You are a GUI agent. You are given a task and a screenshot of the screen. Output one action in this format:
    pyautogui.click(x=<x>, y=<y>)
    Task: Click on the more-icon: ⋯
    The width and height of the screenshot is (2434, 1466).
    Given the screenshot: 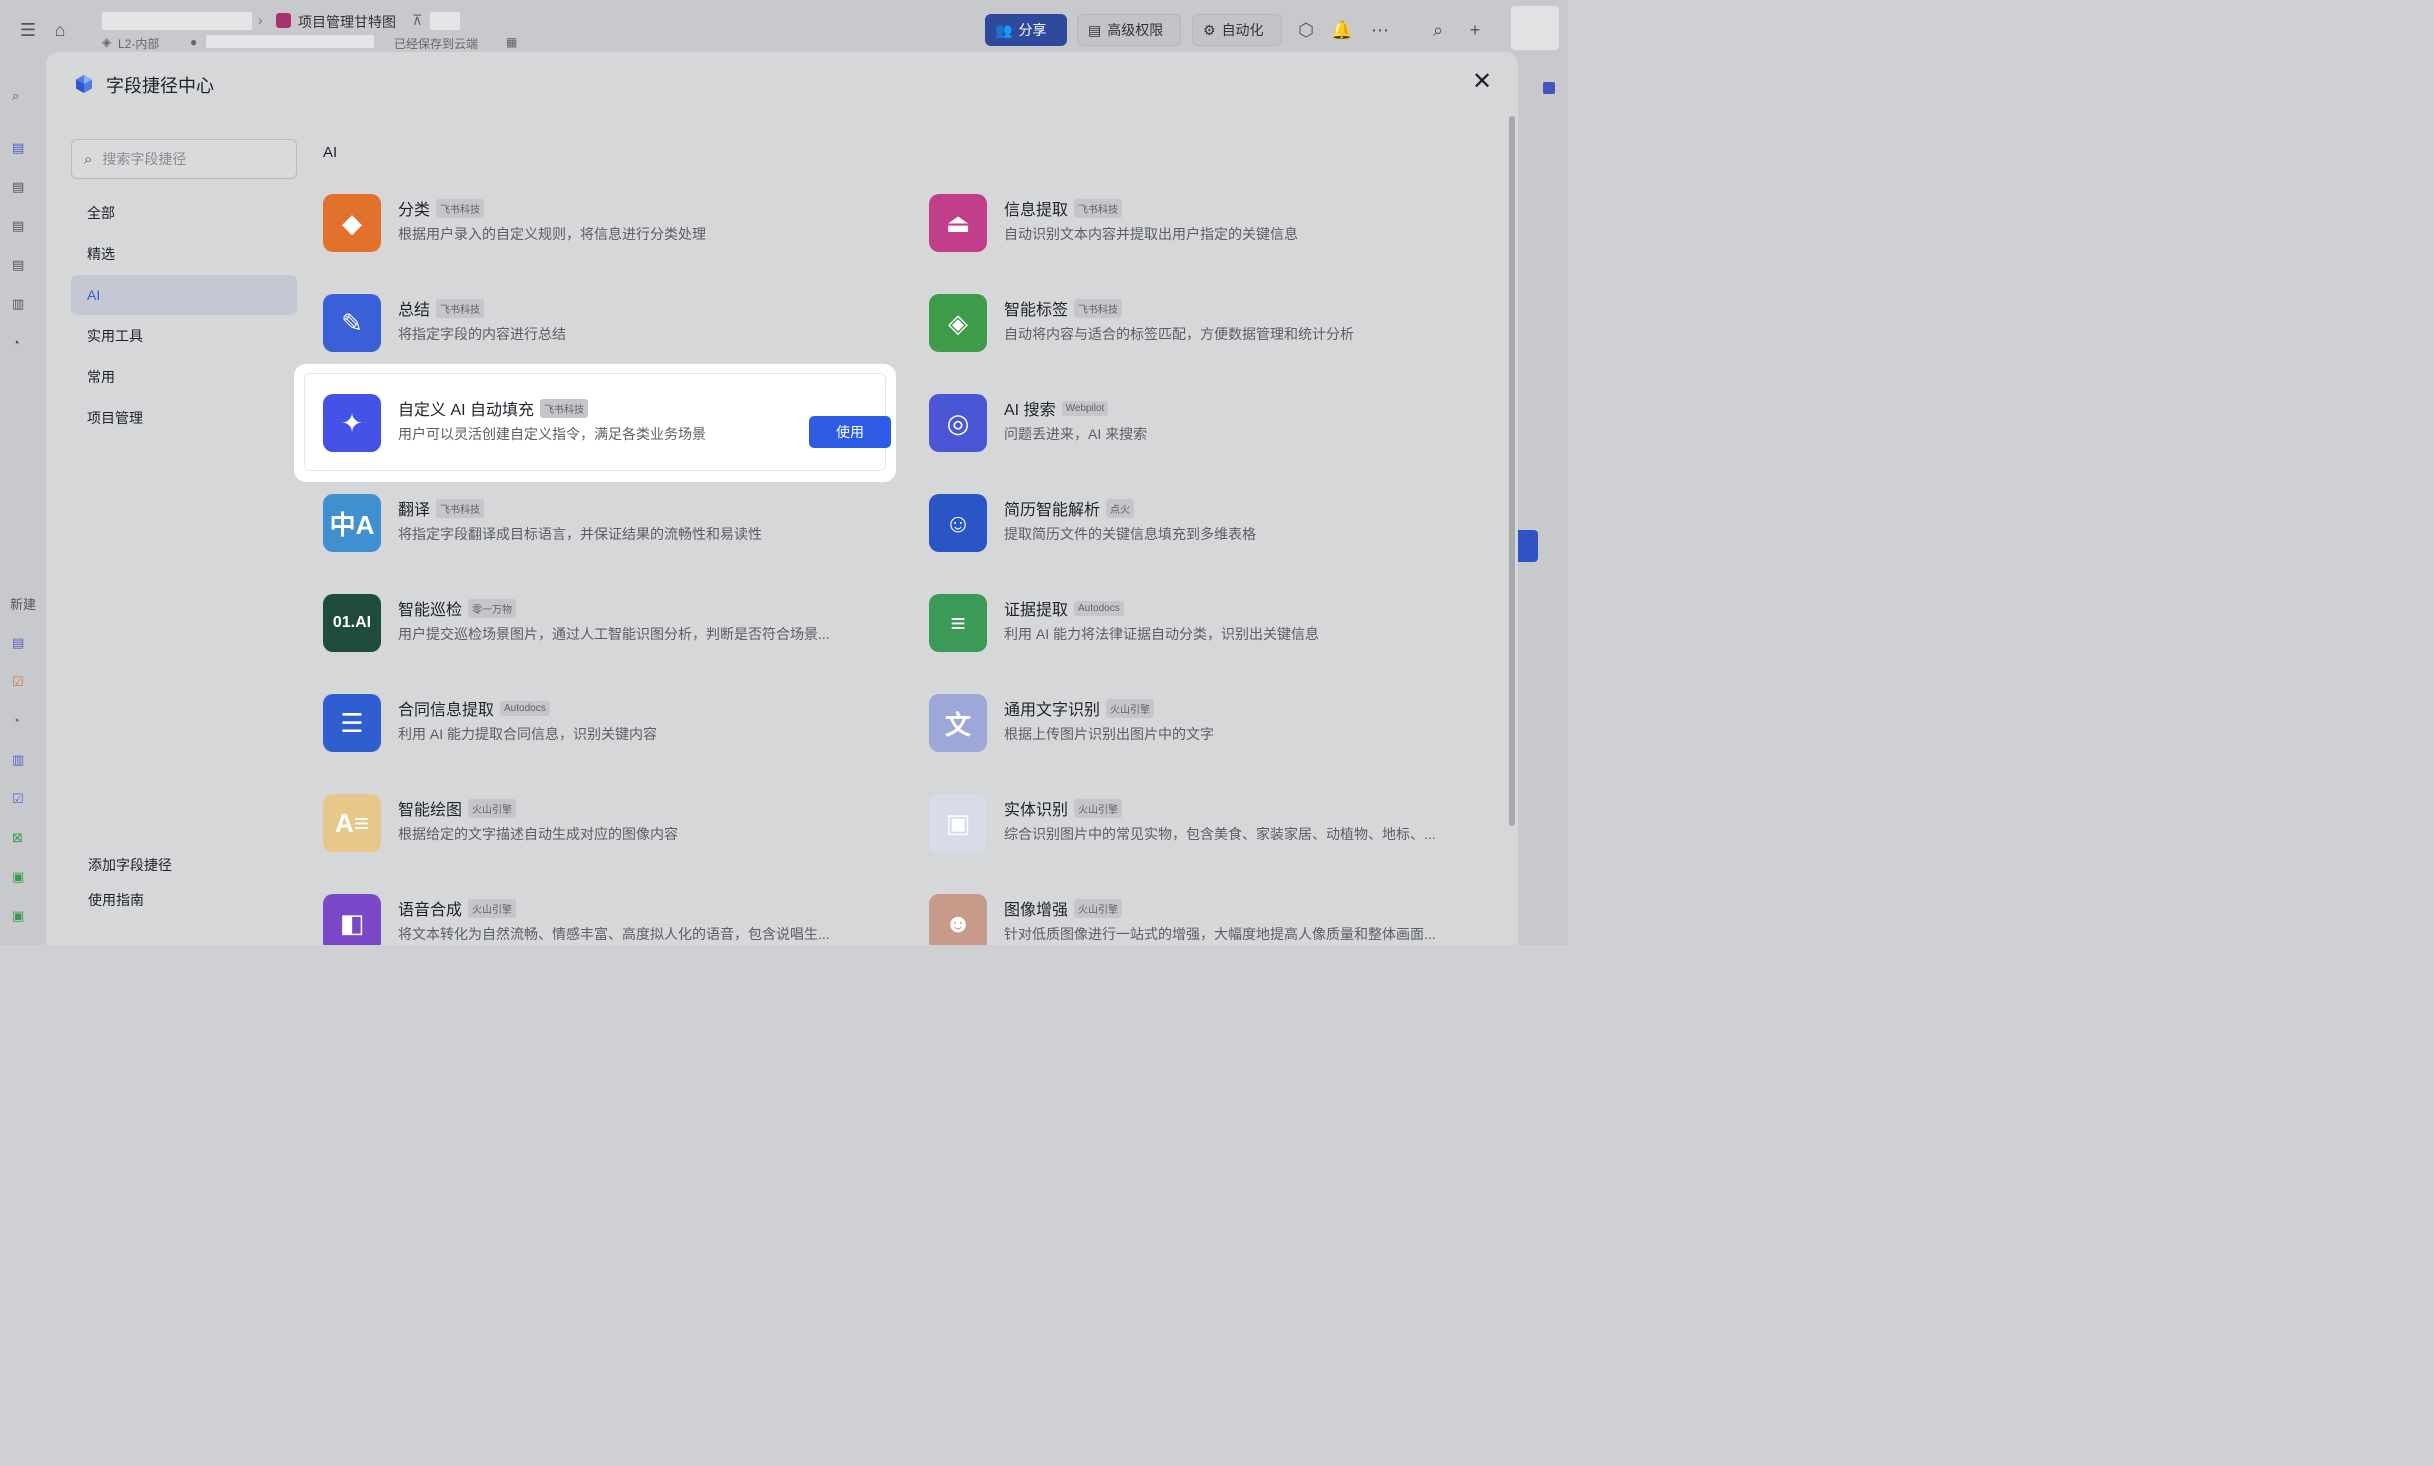 What is the action you would take?
    pyautogui.click(x=1380, y=30)
    